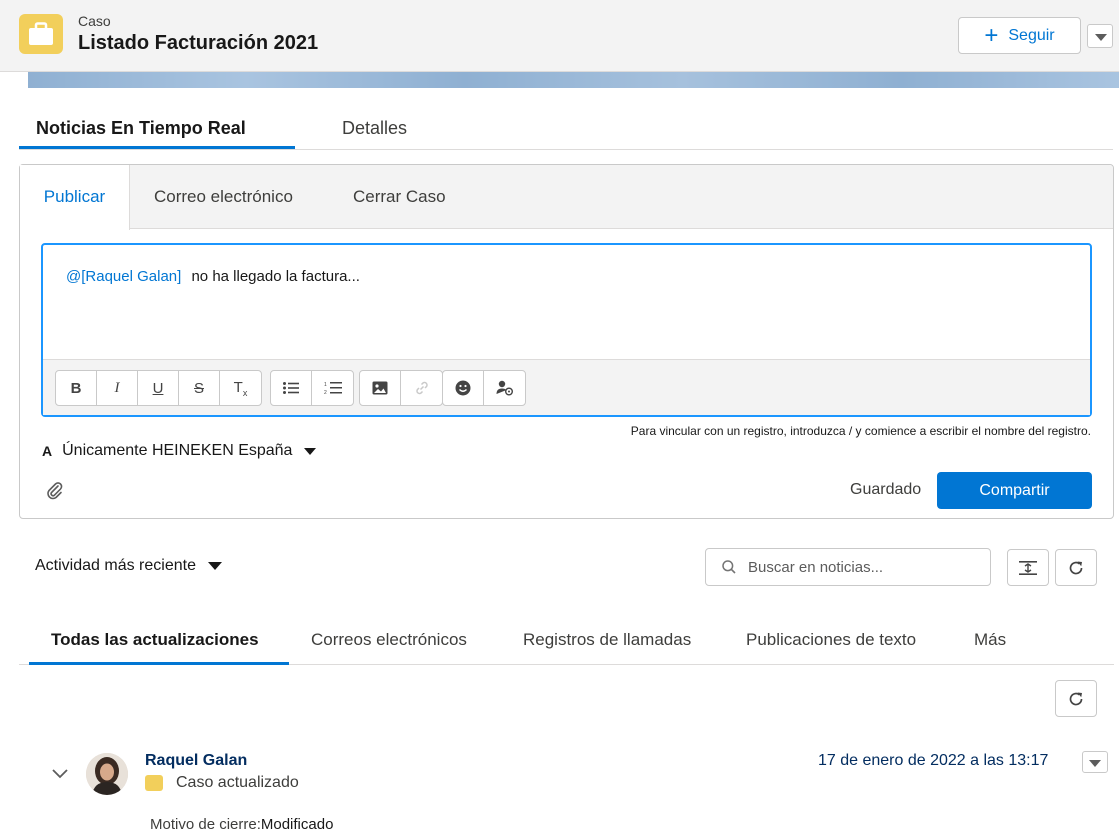 The image size is (1119, 837). I want to click on feed-item-subtitle: Caso actualizado, so click(237, 782).